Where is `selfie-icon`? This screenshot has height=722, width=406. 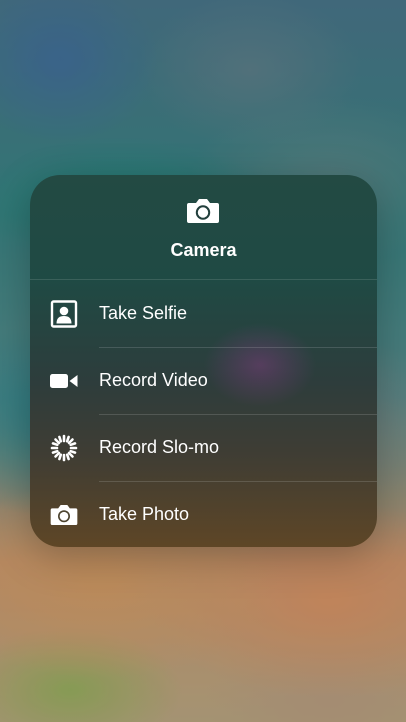
selfie-icon is located at coordinates (64, 313).